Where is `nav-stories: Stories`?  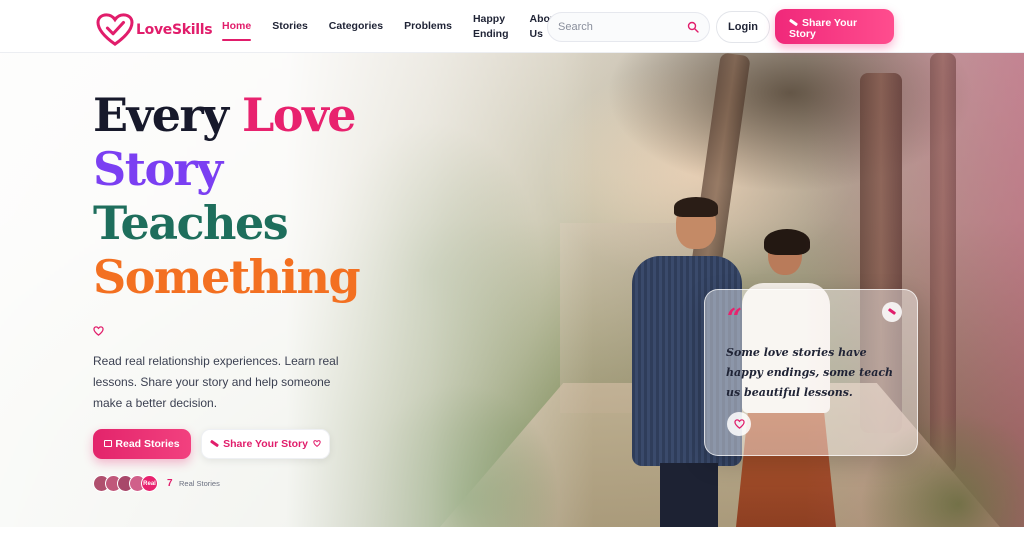
nav-stories: Stories is located at coordinates (295, 26).